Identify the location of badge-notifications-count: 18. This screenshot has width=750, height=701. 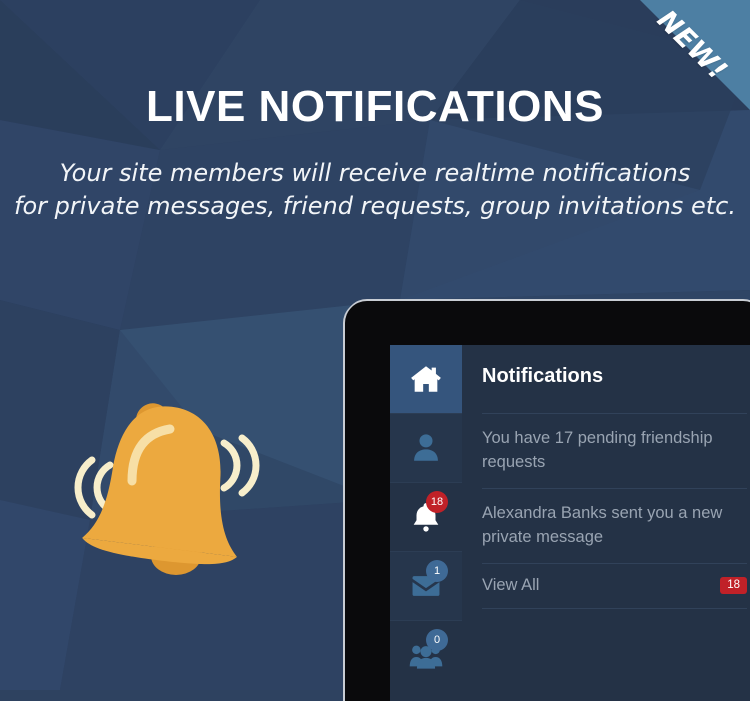
(437, 502).